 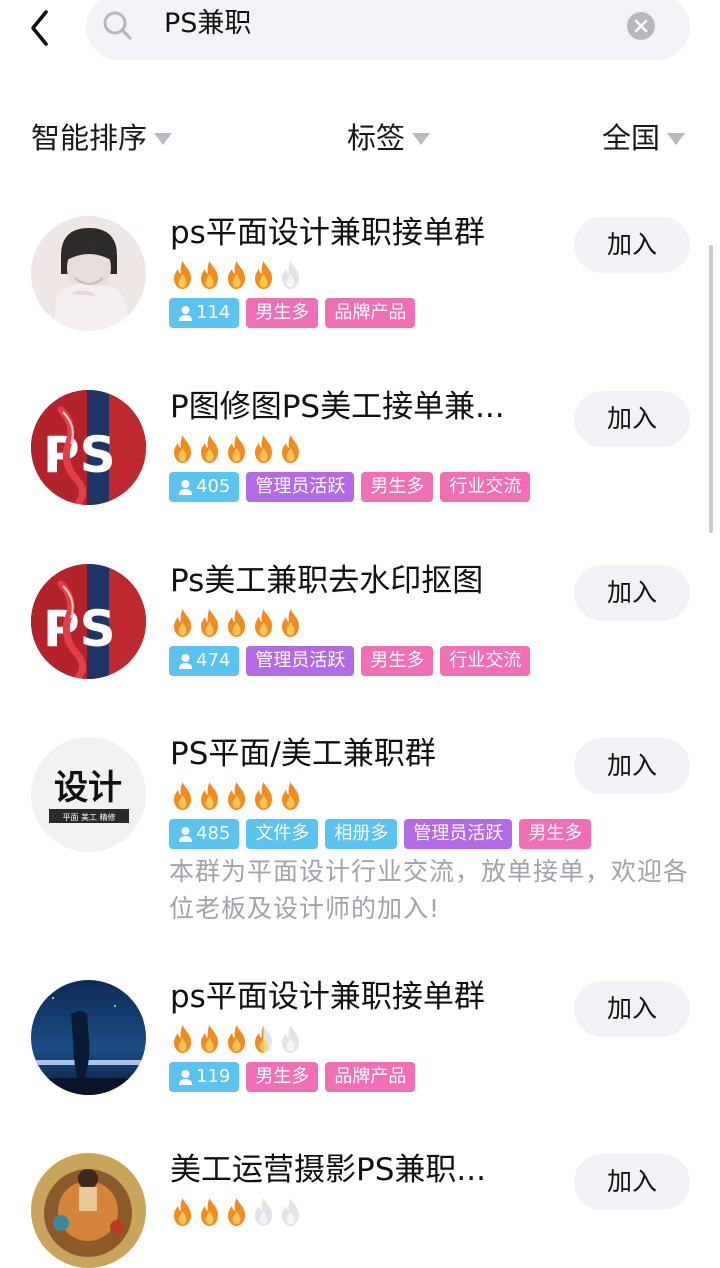 What do you see at coordinates (213, 660) in the screenshot?
I see `member-count: 474` at bounding box center [213, 660].